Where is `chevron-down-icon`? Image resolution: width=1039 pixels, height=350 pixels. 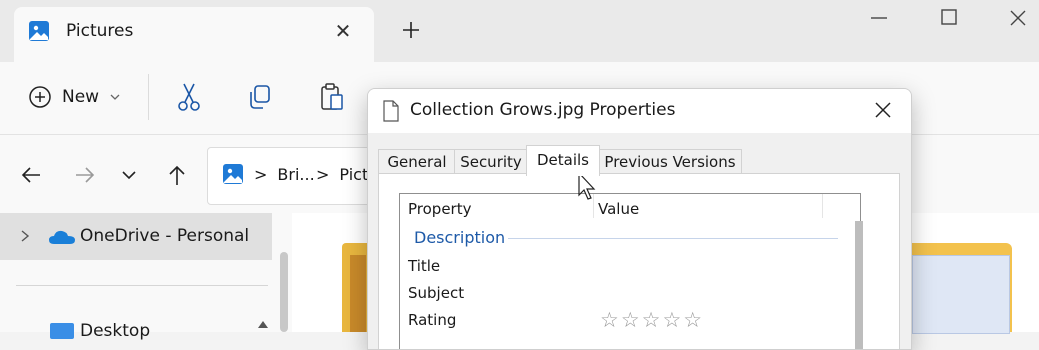 chevron-down-icon is located at coordinates (115, 97).